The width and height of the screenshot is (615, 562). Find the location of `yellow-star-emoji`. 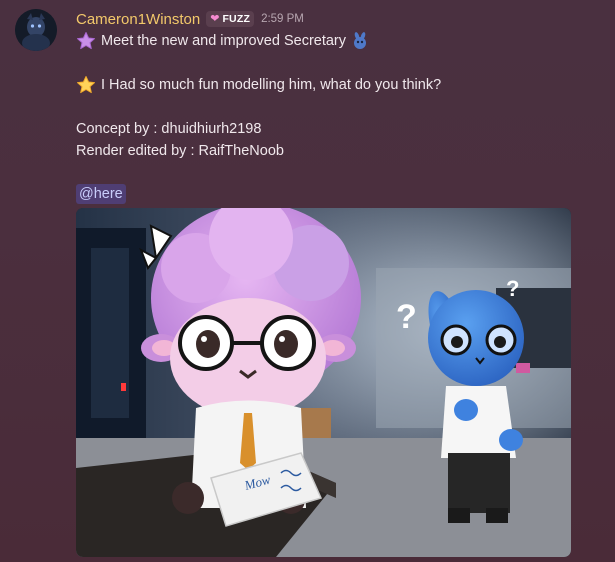

yellow-star-emoji is located at coordinates (86, 85).